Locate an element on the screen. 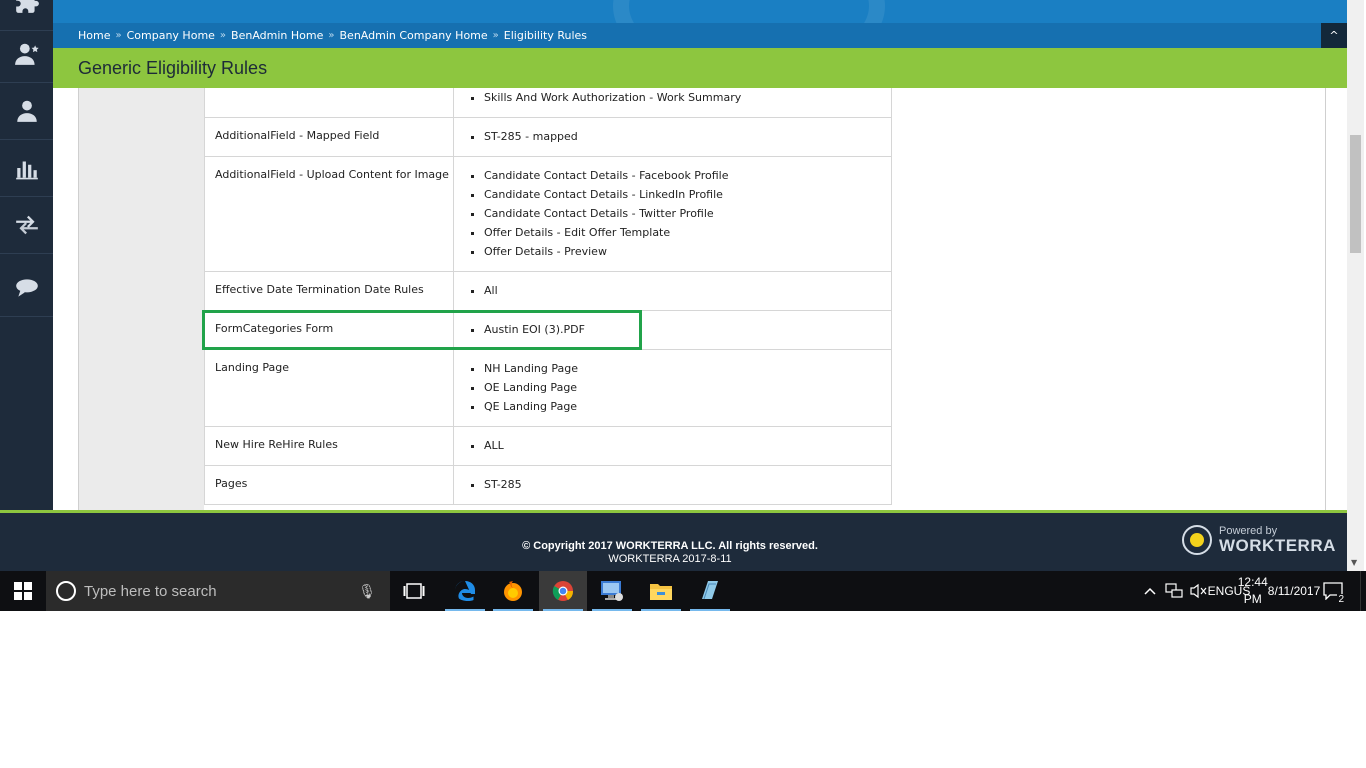 The height and width of the screenshot is (768, 1366). rule-value: ST-285 - mapped is located at coordinates (687, 136).